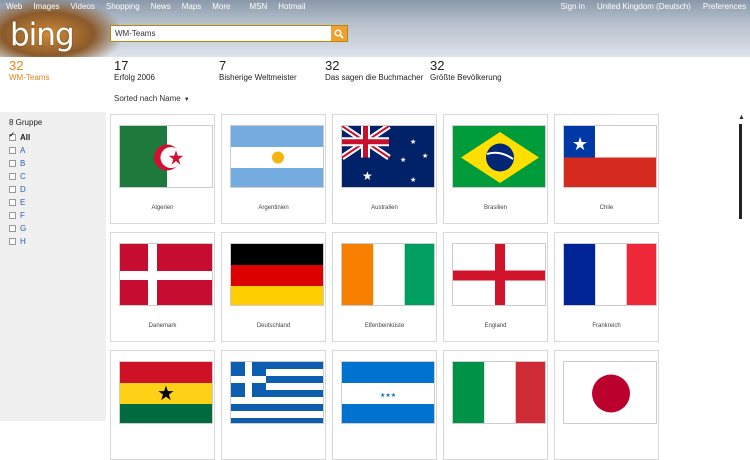 The width and height of the screenshot is (750, 460). I want to click on nav-news: News, so click(161, 6).